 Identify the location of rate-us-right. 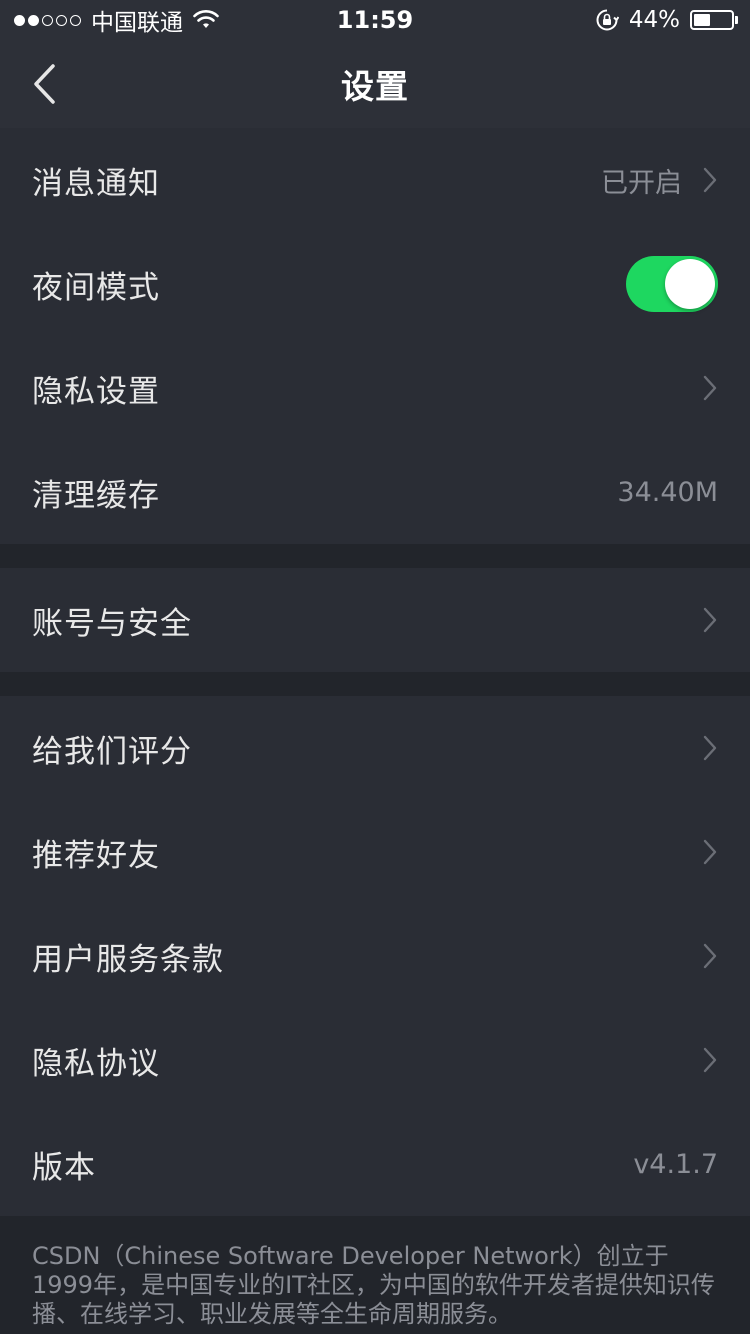
(710, 748).